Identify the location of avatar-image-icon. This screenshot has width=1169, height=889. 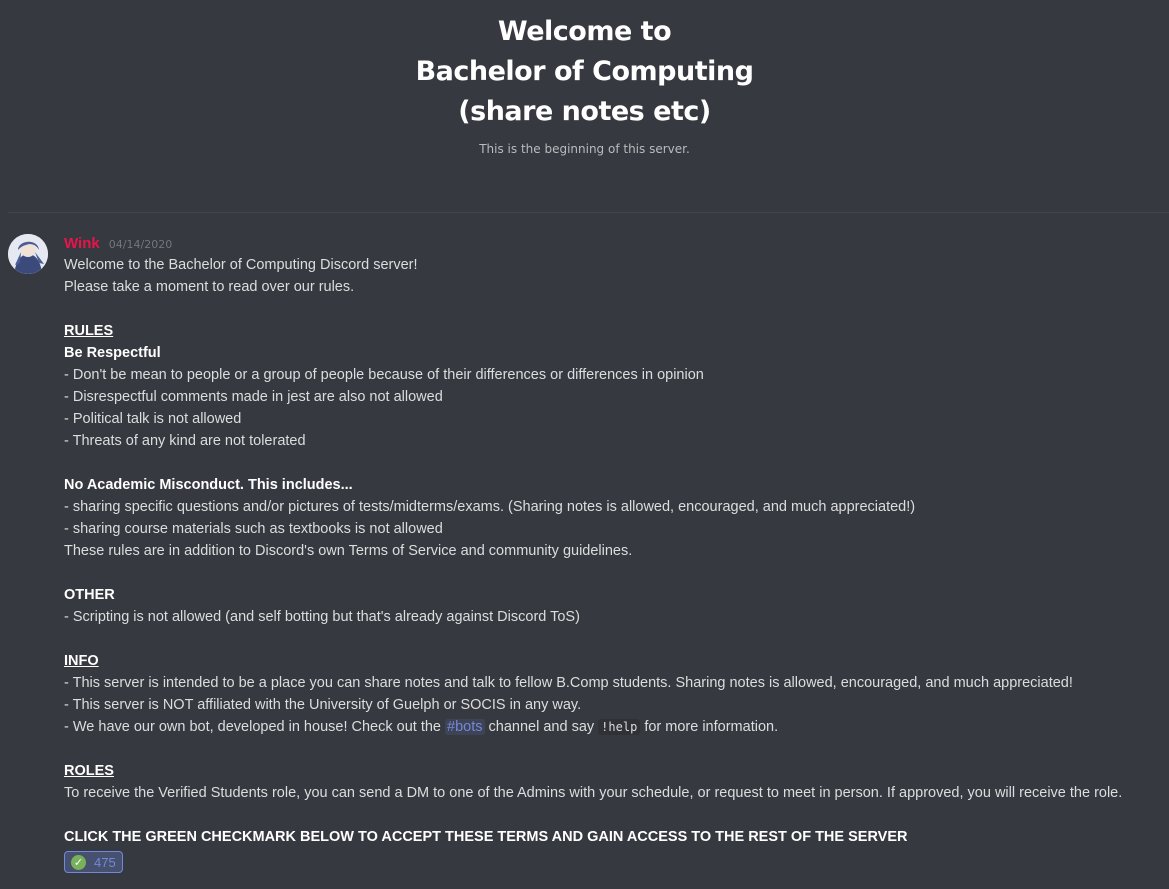
(28, 254).